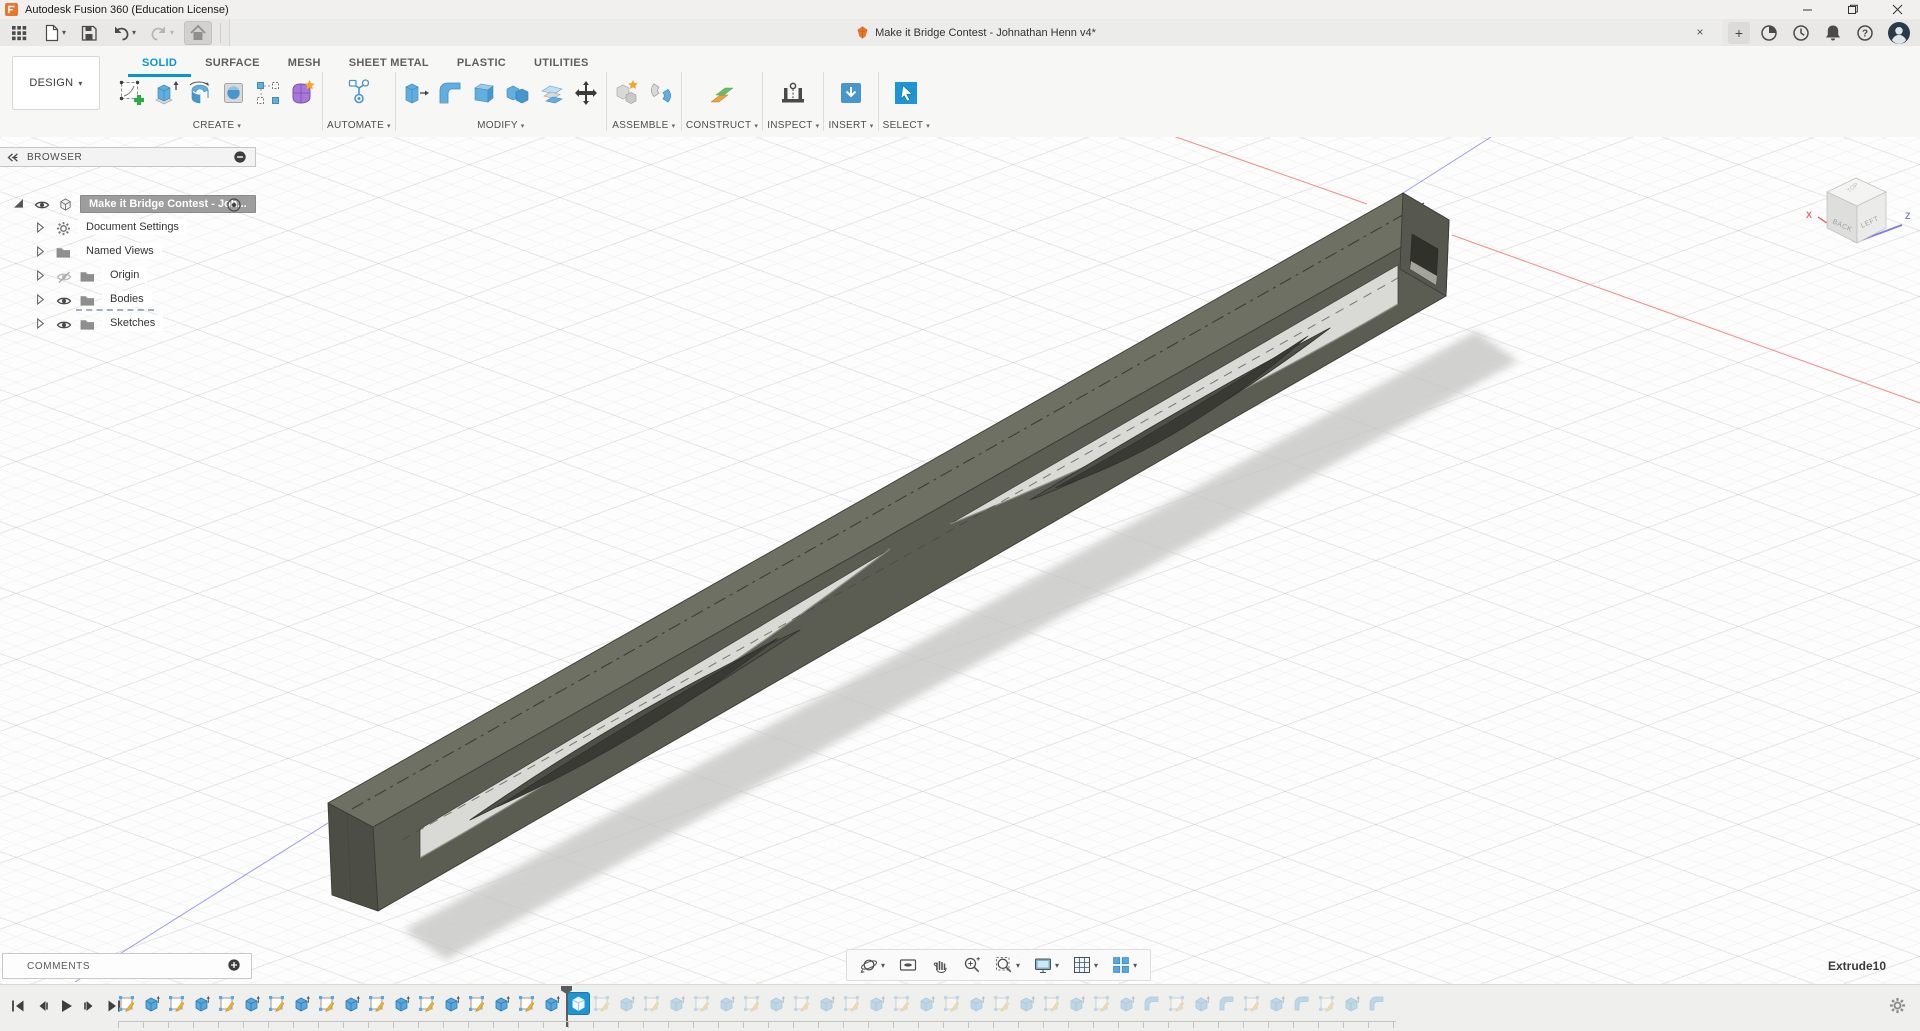 Image resolution: width=1920 pixels, height=1031 pixels. What do you see at coordinates (501, 125) in the screenshot?
I see `group-label-modify: MODIFY ▾` at bounding box center [501, 125].